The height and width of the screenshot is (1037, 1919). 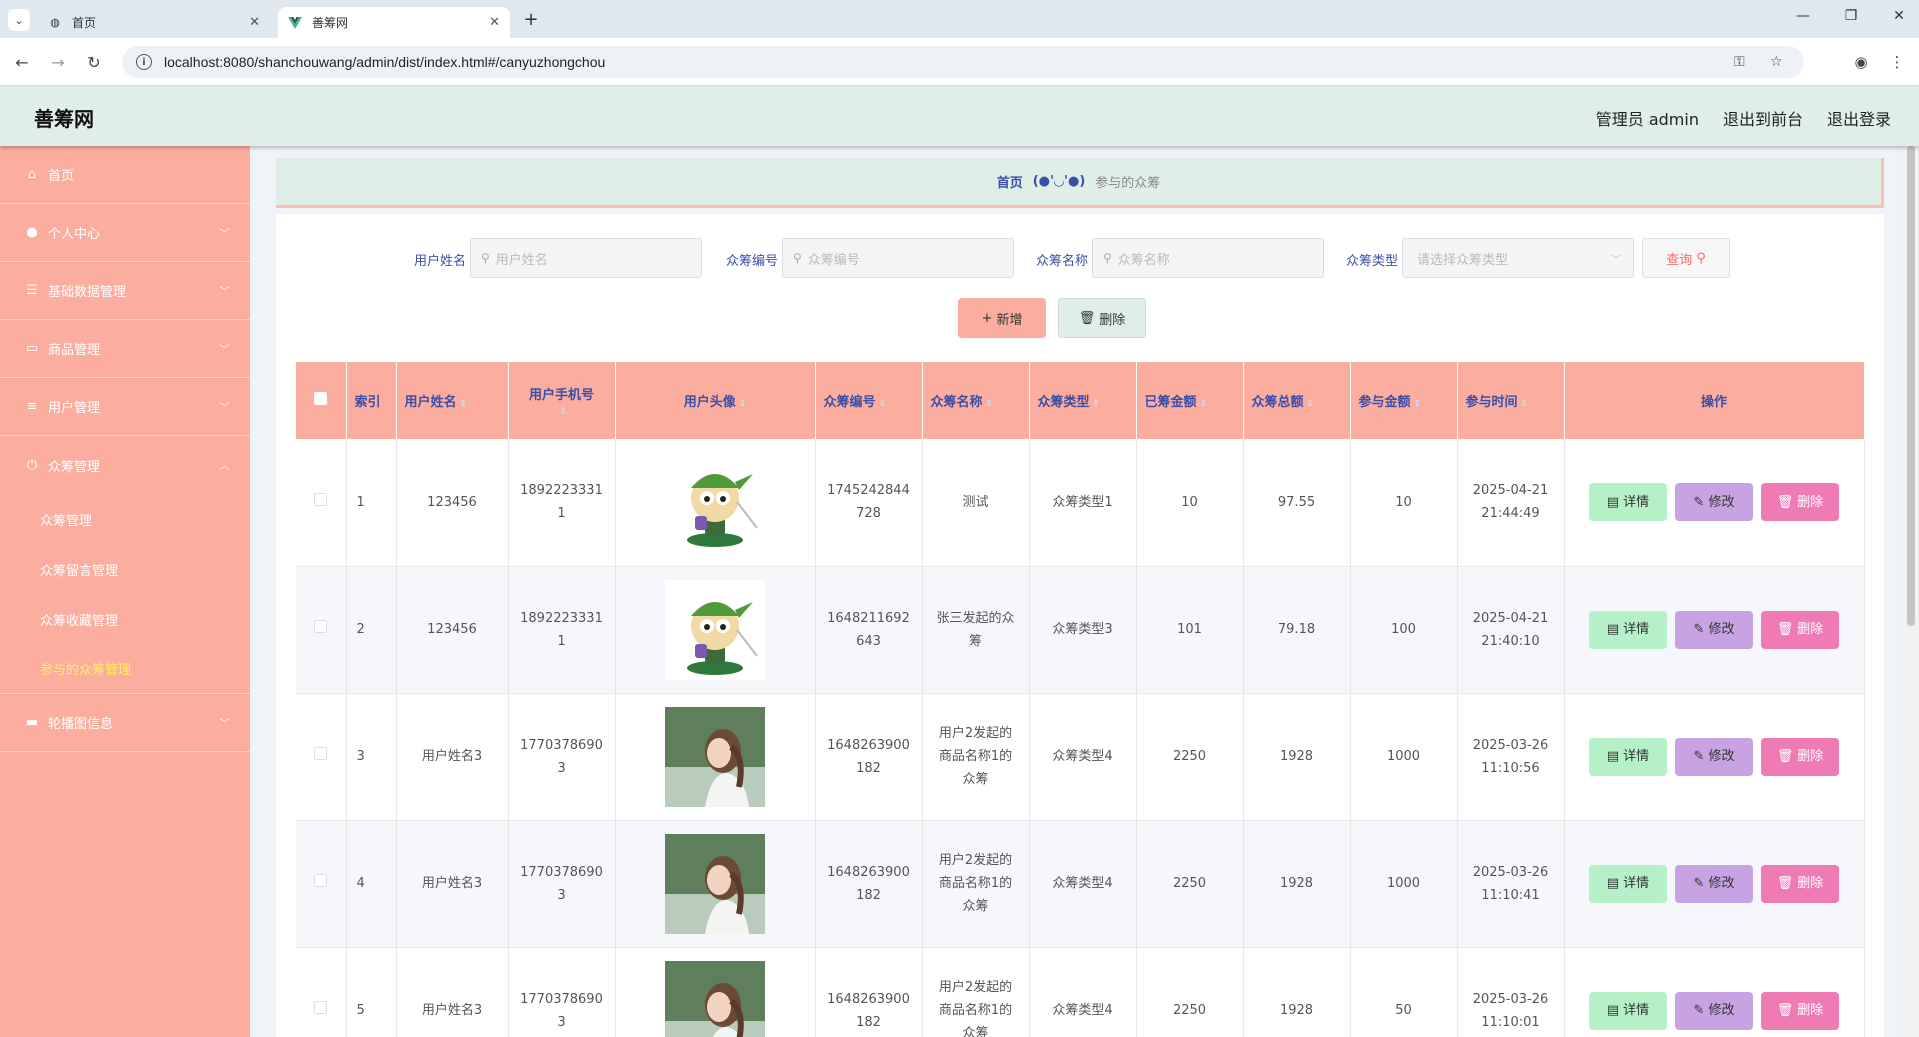 What do you see at coordinates (125, 175) in the screenshot?
I see `sidebar-item-home: ⌂ 首页` at bounding box center [125, 175].